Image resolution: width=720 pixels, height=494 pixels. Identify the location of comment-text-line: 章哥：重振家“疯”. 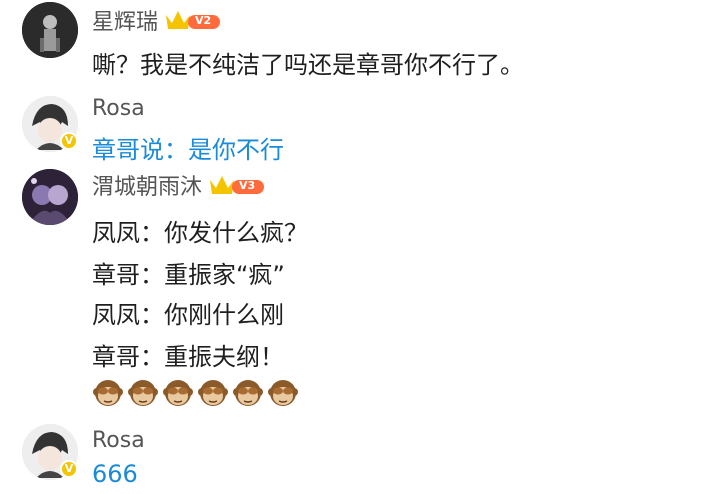
(188, 275).